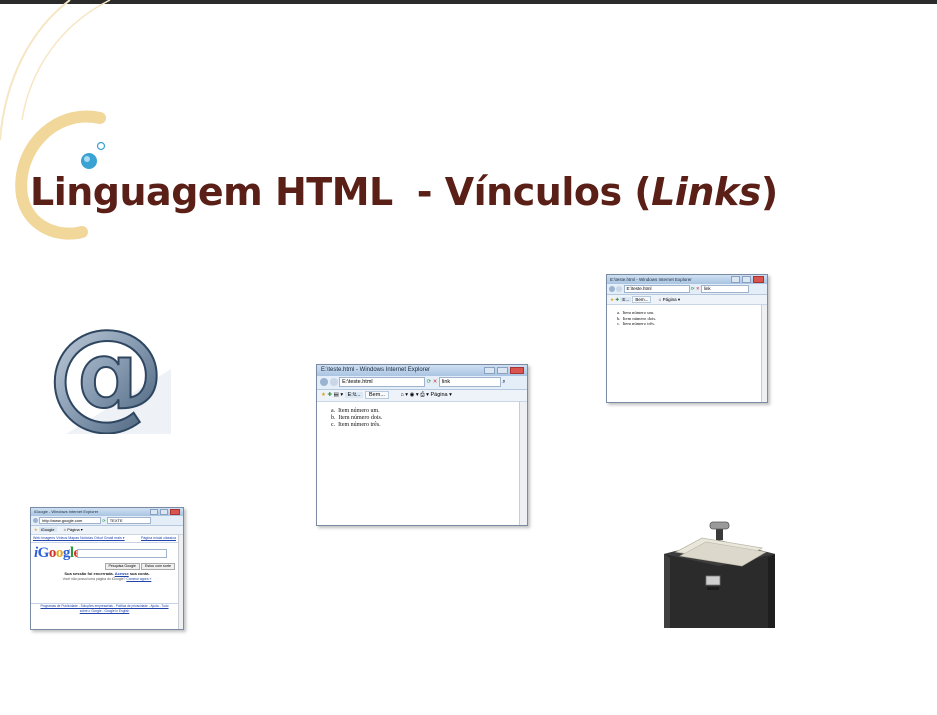  I want to click on search-field: TEXTE, so click(128, 521).